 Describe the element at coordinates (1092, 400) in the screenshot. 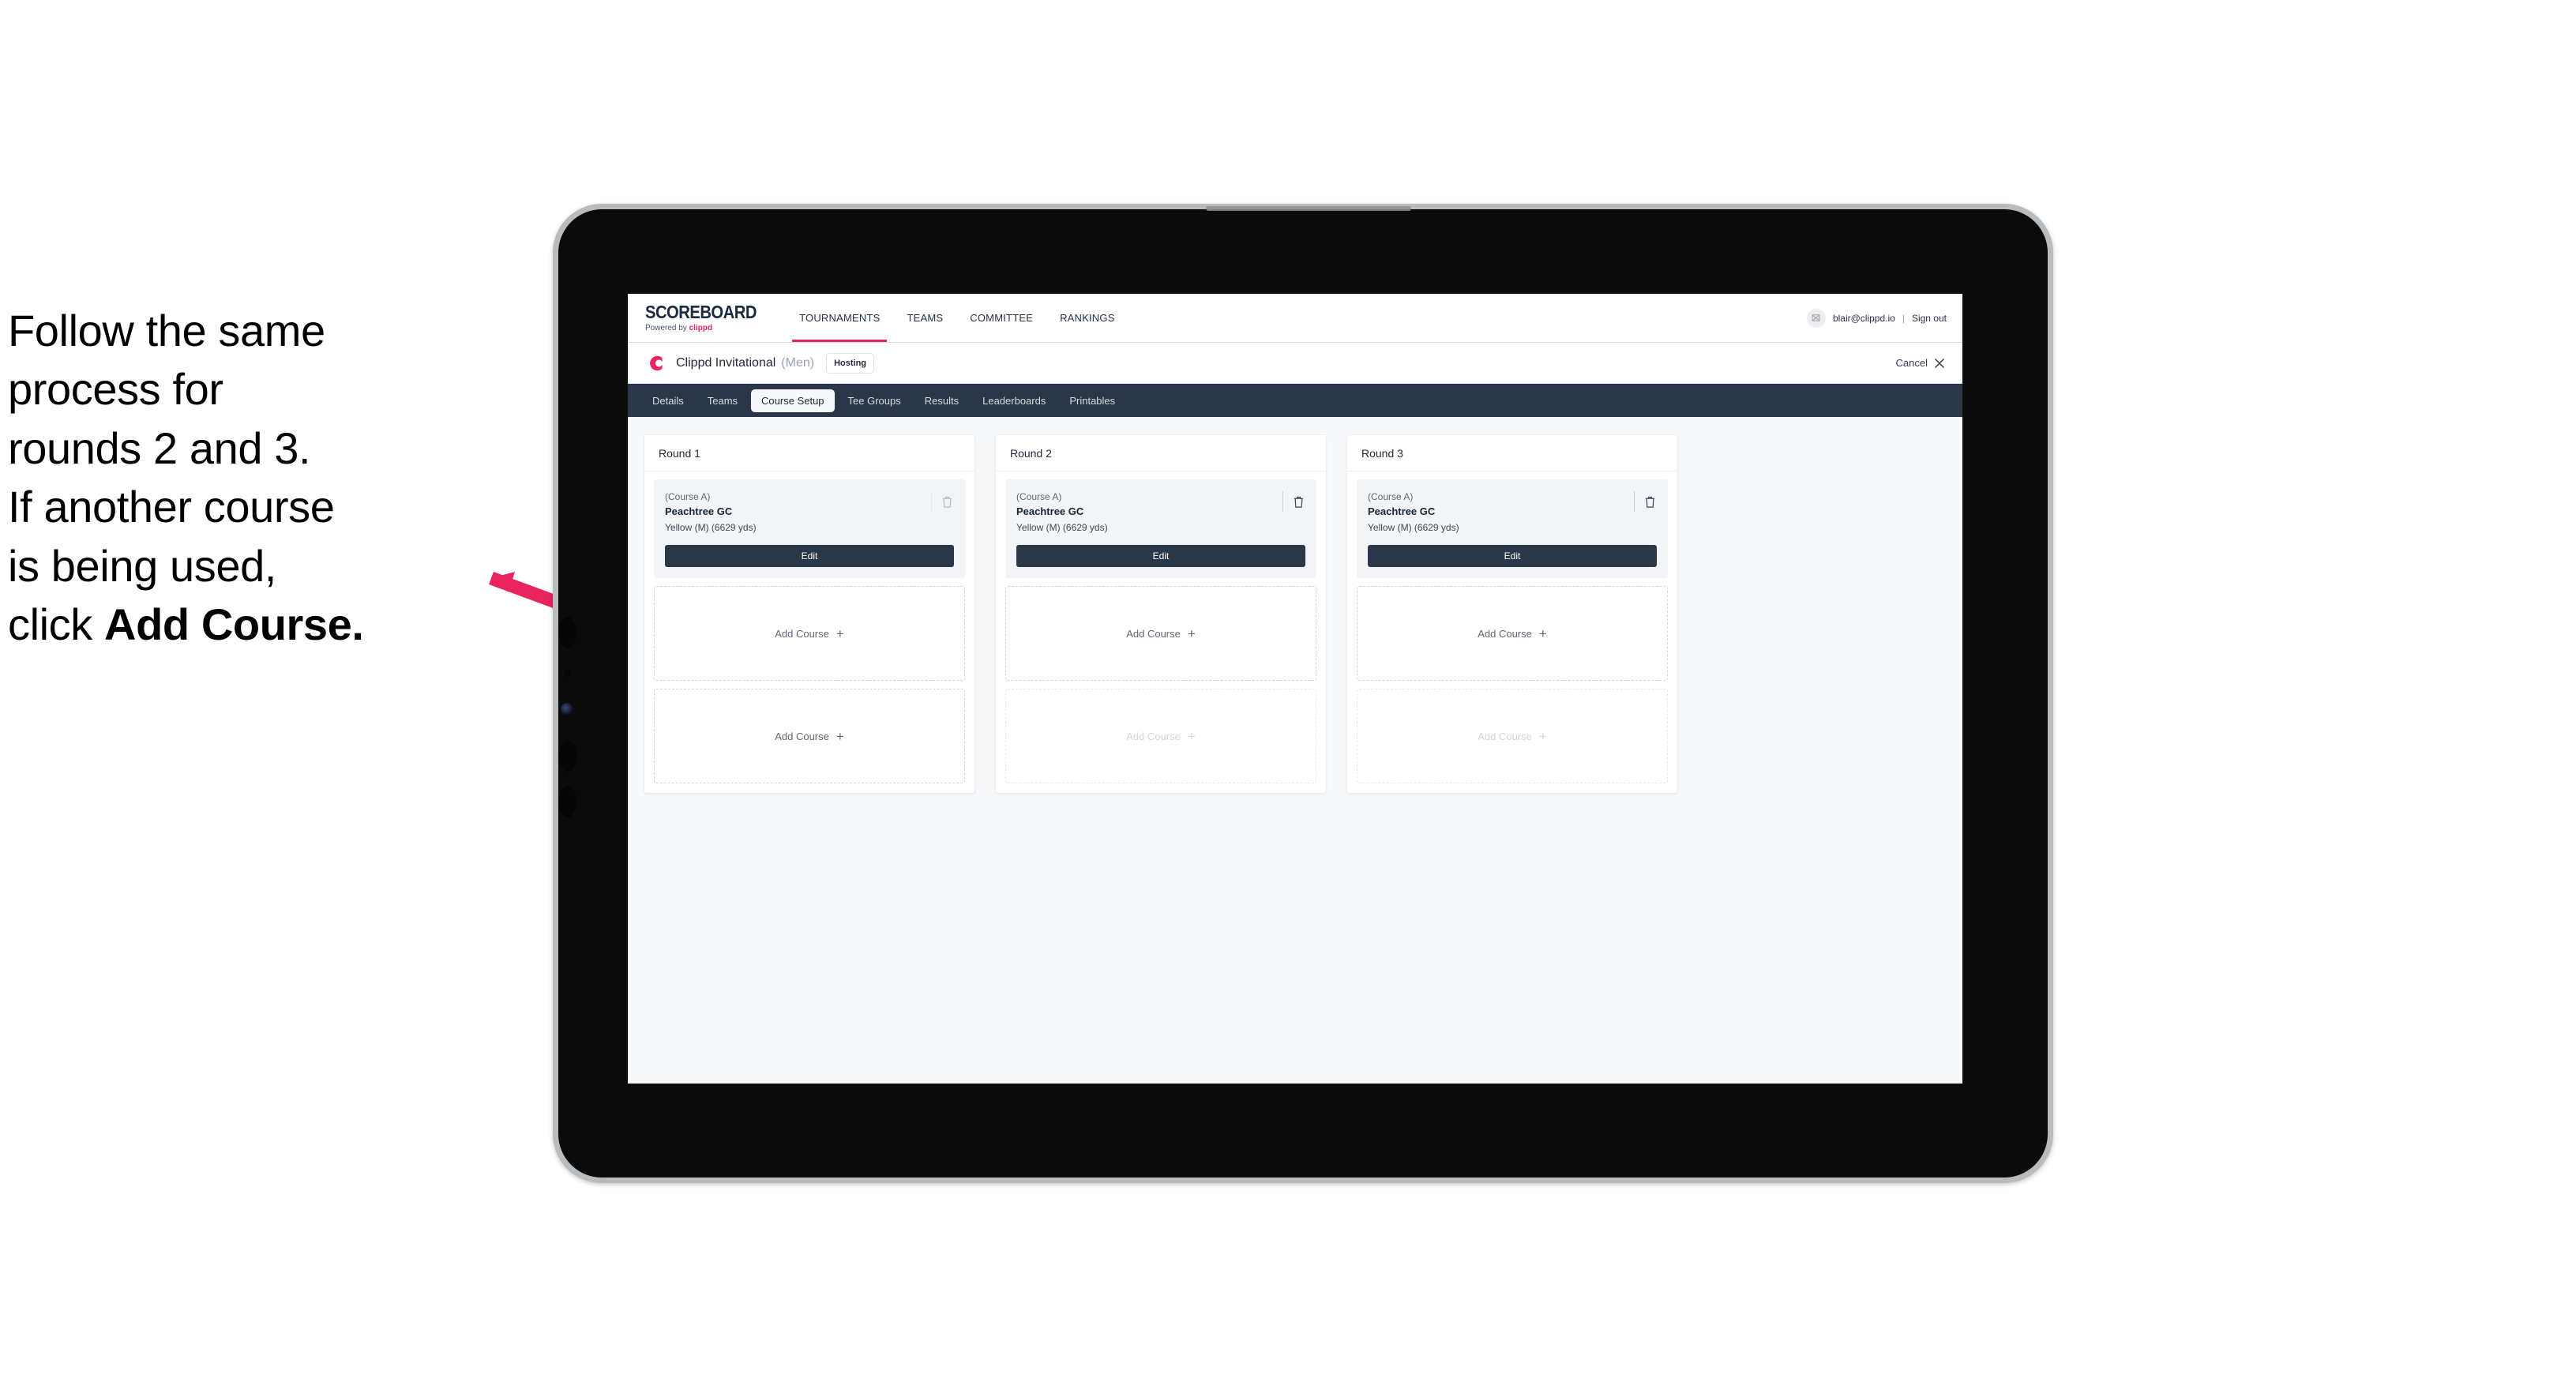

I see `tab-printables: Printables` at that location.